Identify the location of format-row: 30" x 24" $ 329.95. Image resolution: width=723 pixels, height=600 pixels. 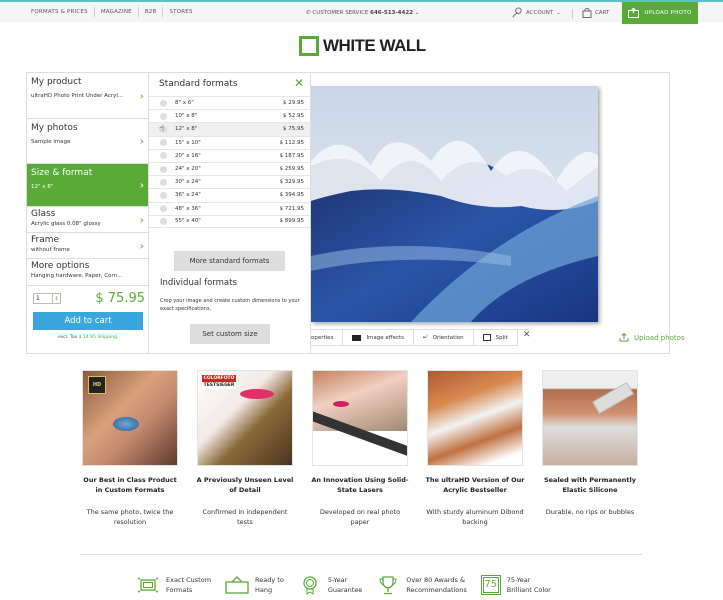
(229, 181).